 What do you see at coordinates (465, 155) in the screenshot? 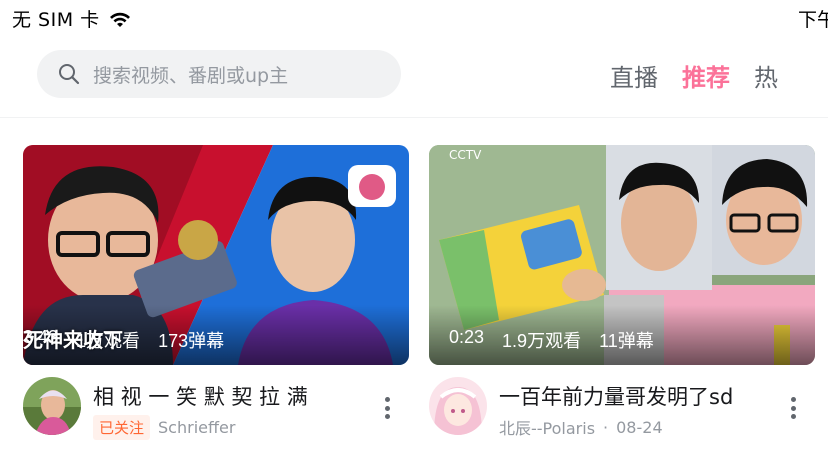
I see `cctv-logo: CCTV` at bounding box center [465, 155].